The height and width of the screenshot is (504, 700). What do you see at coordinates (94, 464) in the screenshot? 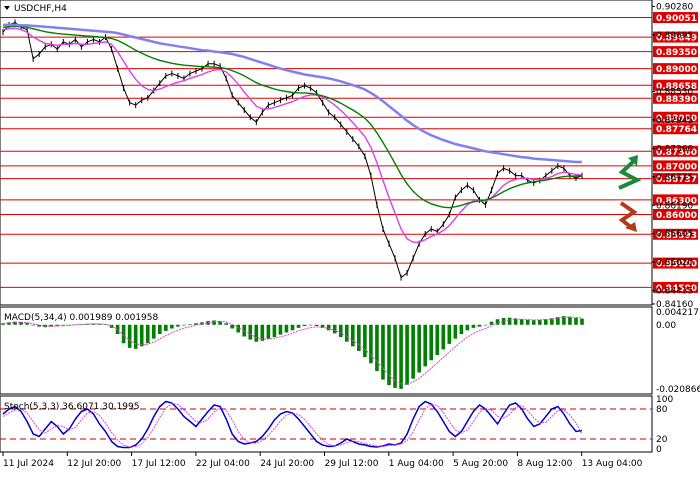
I see `time-axis-label: 12 Jul 20:00` at bounding box center [94, 464].